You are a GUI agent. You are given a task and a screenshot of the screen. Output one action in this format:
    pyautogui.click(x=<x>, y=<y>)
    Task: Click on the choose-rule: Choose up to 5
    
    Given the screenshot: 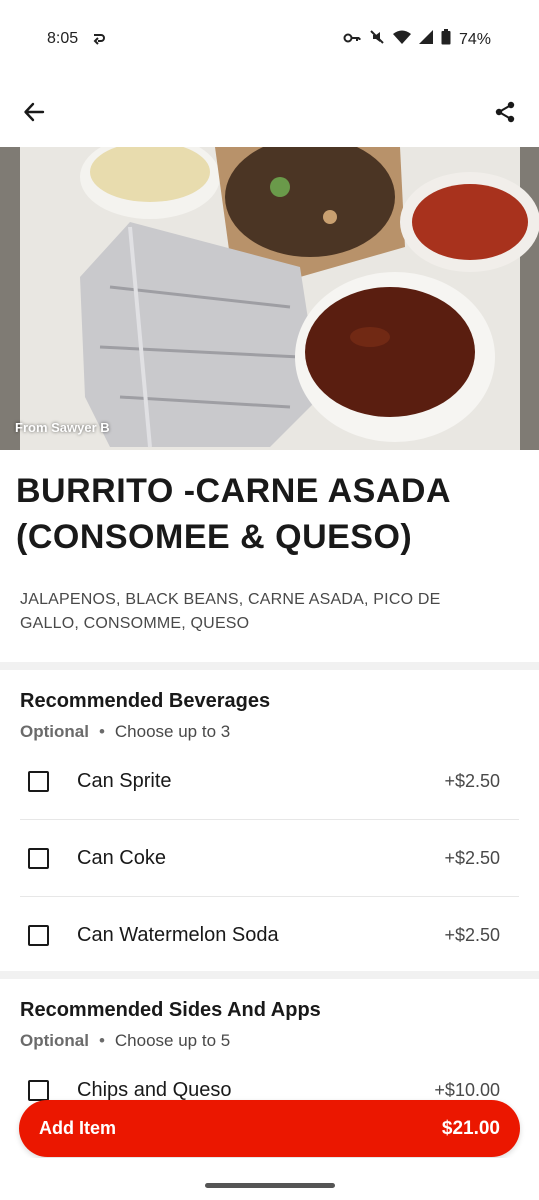 What is the action you would take?
    pyautogui.click(x=172, y=1040)
    